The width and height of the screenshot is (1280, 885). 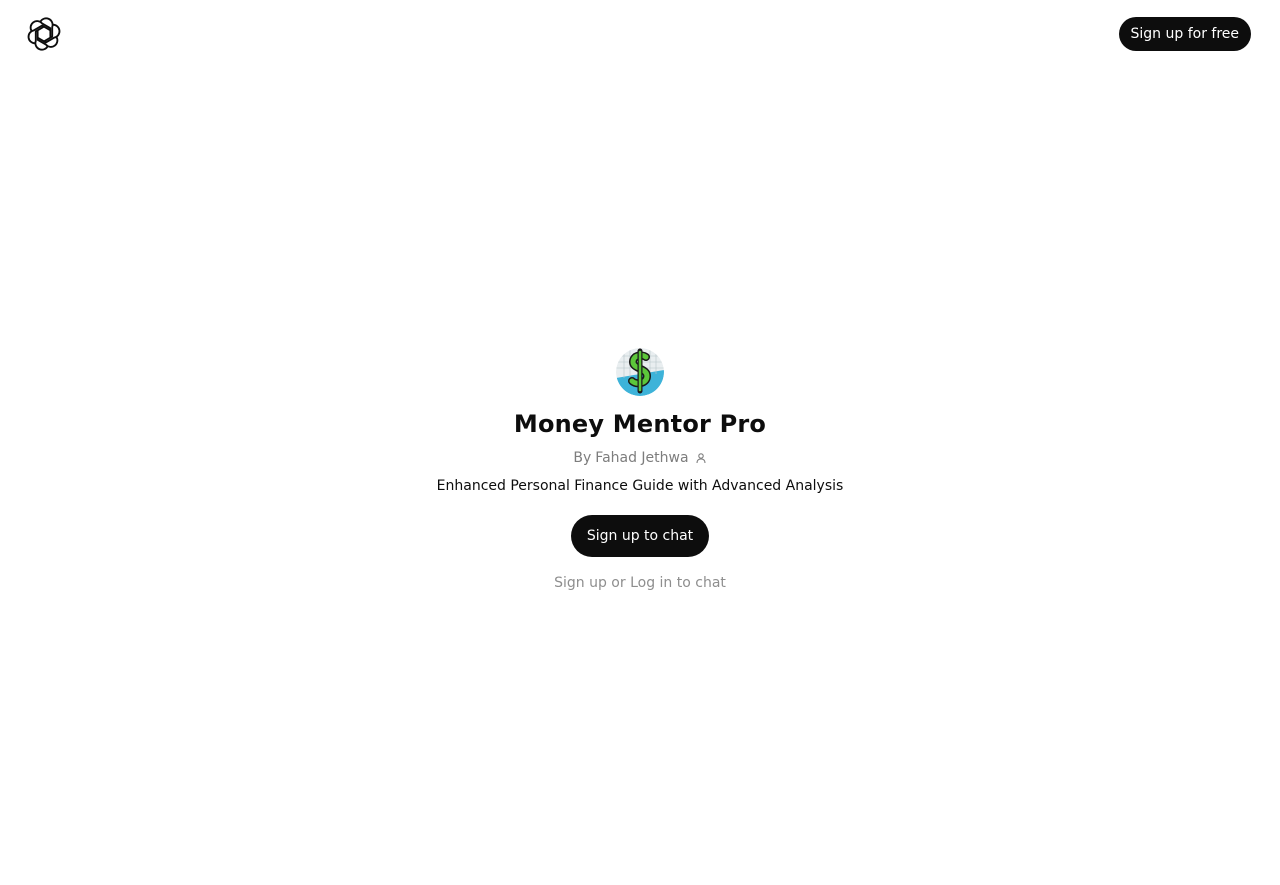 I want to click on gpt-title: Money Mentor Pro, so click(x=640, y=424).